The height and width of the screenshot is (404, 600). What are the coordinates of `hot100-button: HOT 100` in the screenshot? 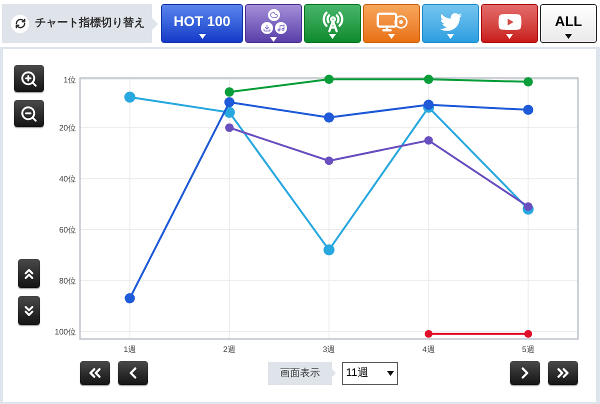 It's located at (202, 23).